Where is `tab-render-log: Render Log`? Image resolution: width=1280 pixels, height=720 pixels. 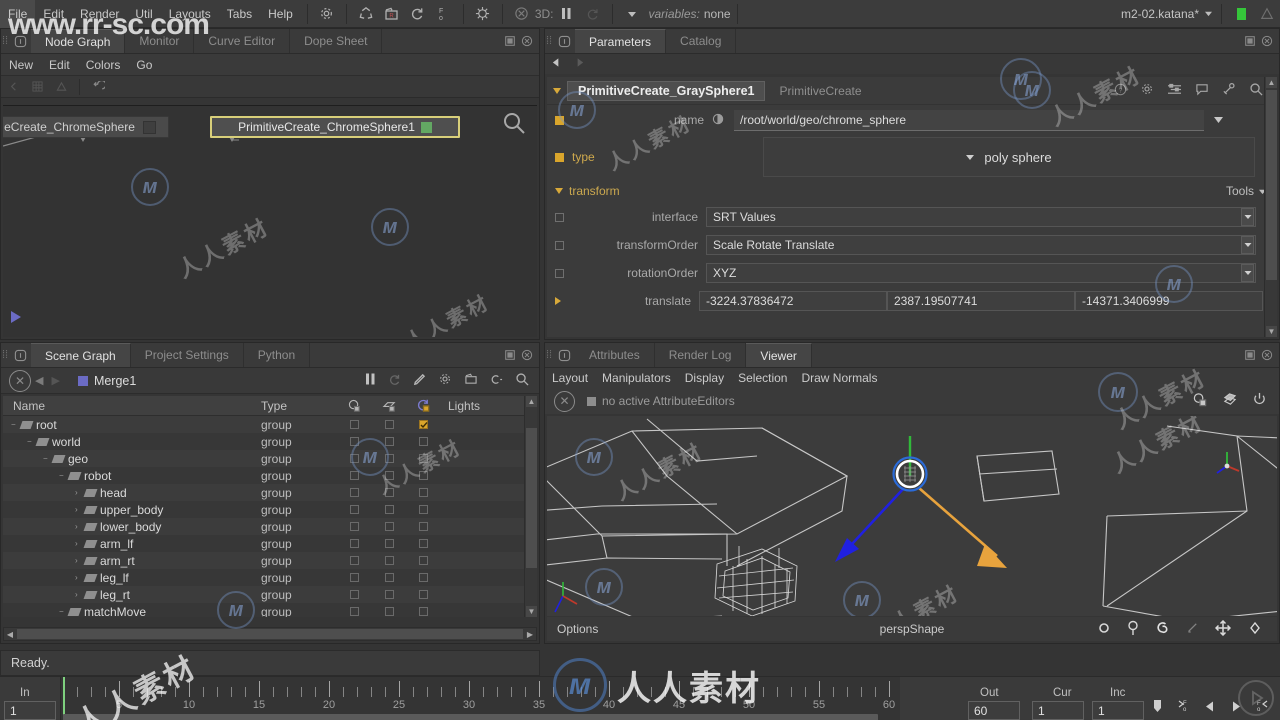 tab-render-log: Render Log is located at coordinates (701, 355).